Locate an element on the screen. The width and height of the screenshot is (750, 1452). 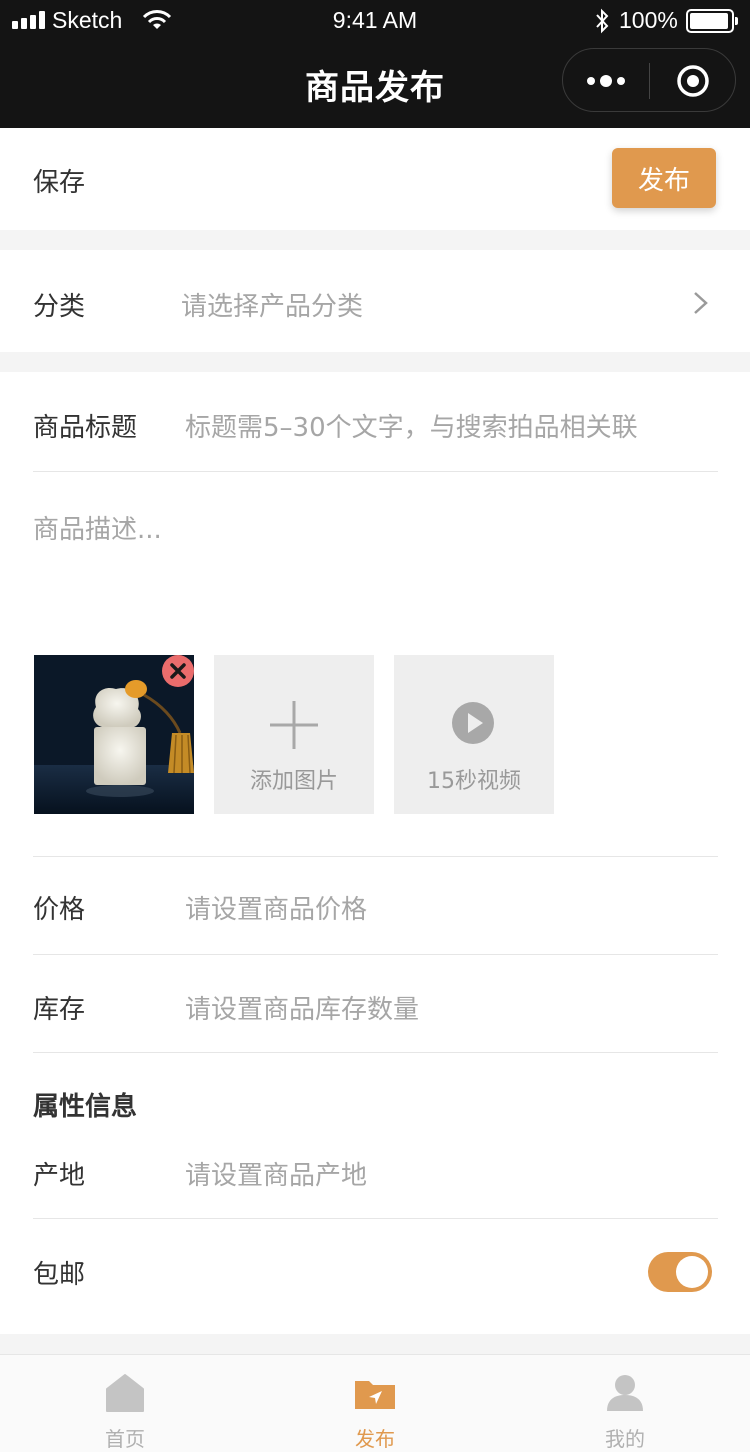
target-icon is located at coordinates (693, 81).